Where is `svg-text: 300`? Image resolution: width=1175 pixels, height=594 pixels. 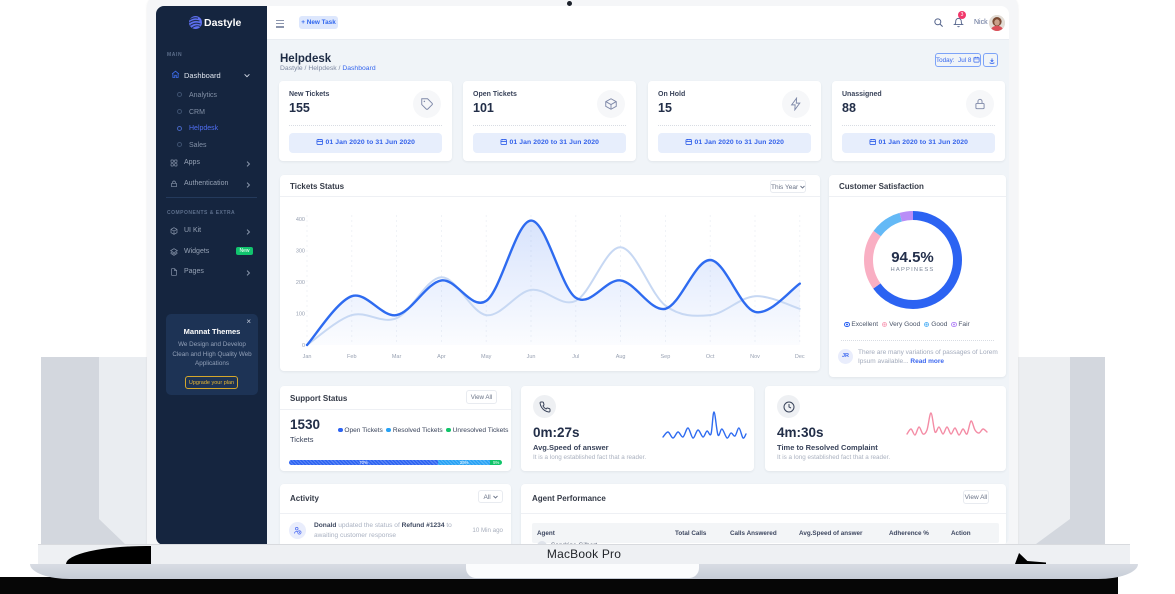 svg-text: 300 is located at coordinates (300, 252).